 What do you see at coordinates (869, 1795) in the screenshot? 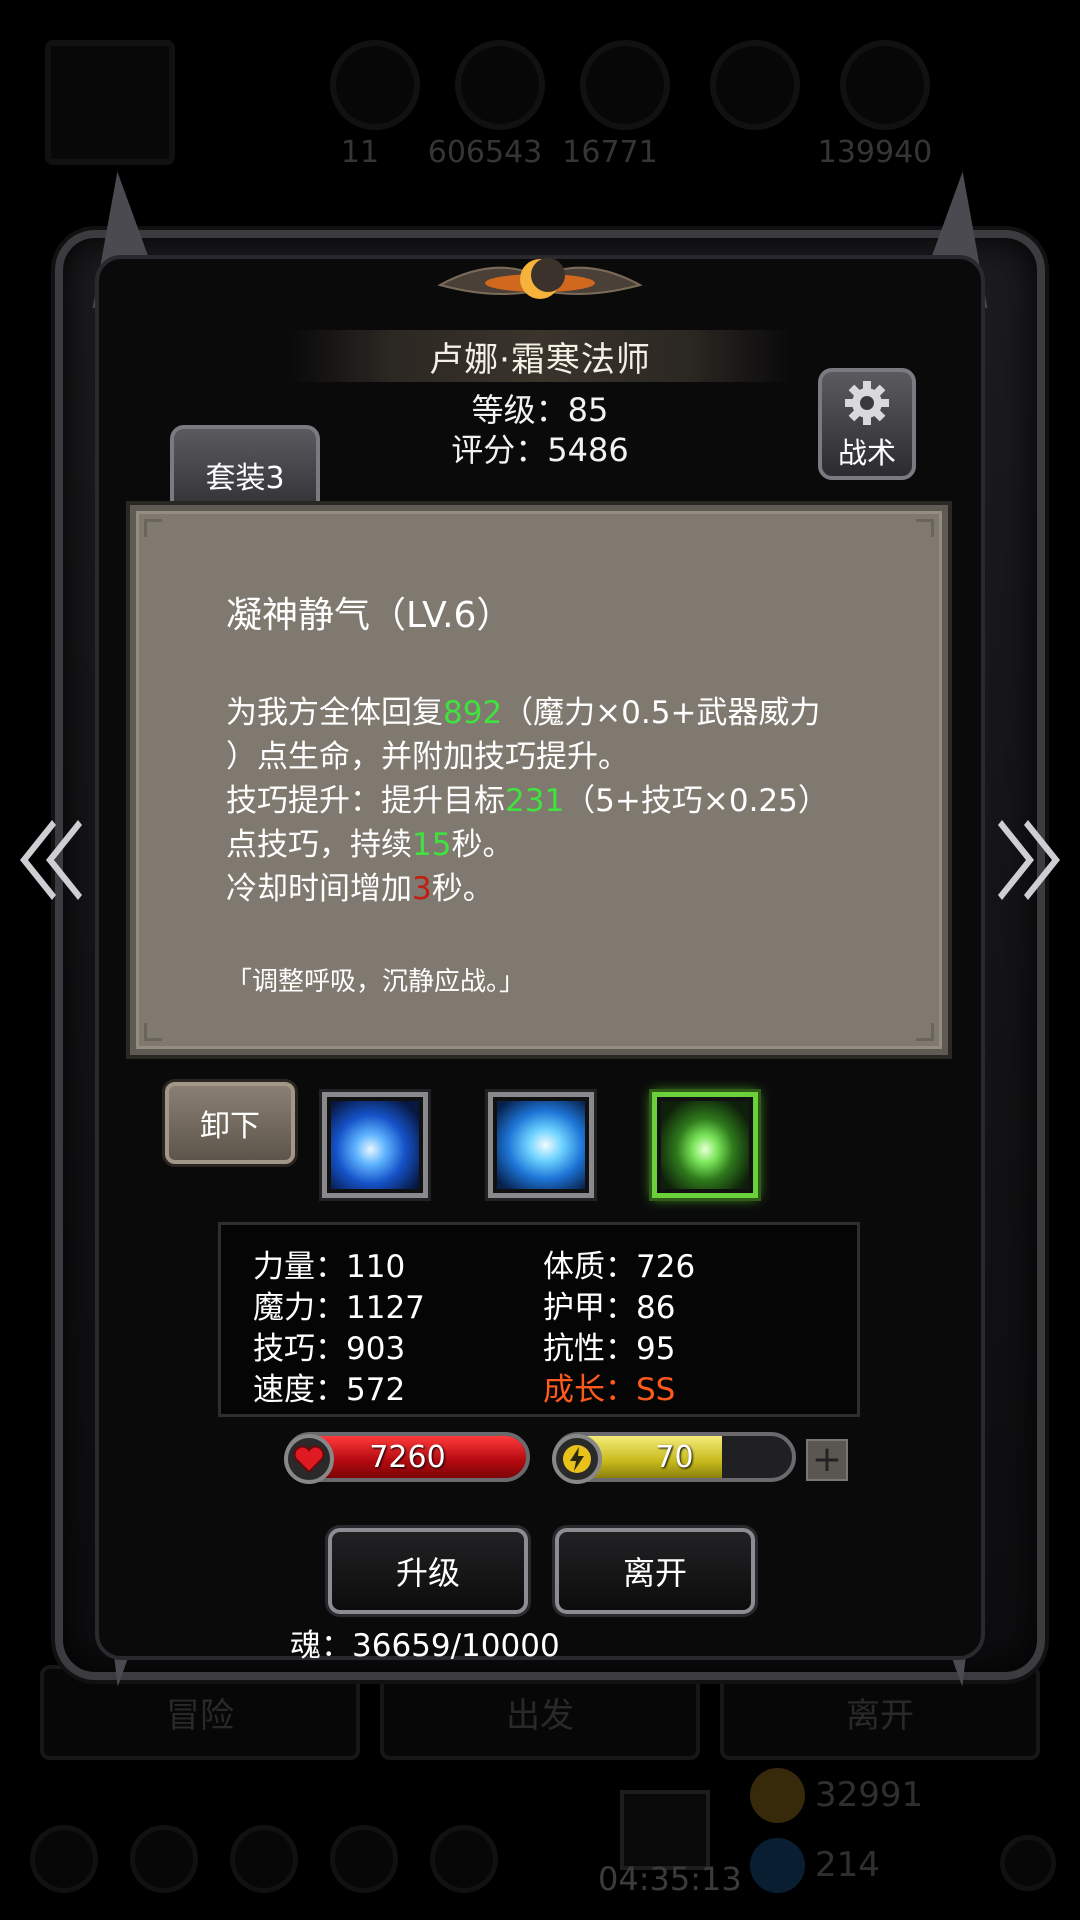
I see `coin-count: 32991` at bounding box center [869, 1795].